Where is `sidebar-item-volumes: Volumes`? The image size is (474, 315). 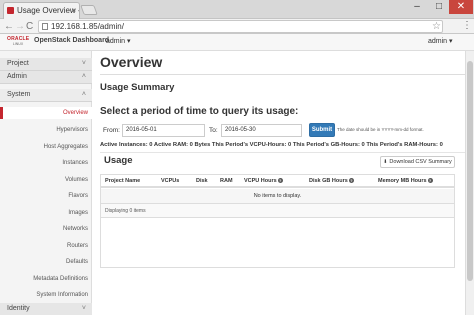 sidebar-item-volumes: Volumes is located at coordinates (46, 180).